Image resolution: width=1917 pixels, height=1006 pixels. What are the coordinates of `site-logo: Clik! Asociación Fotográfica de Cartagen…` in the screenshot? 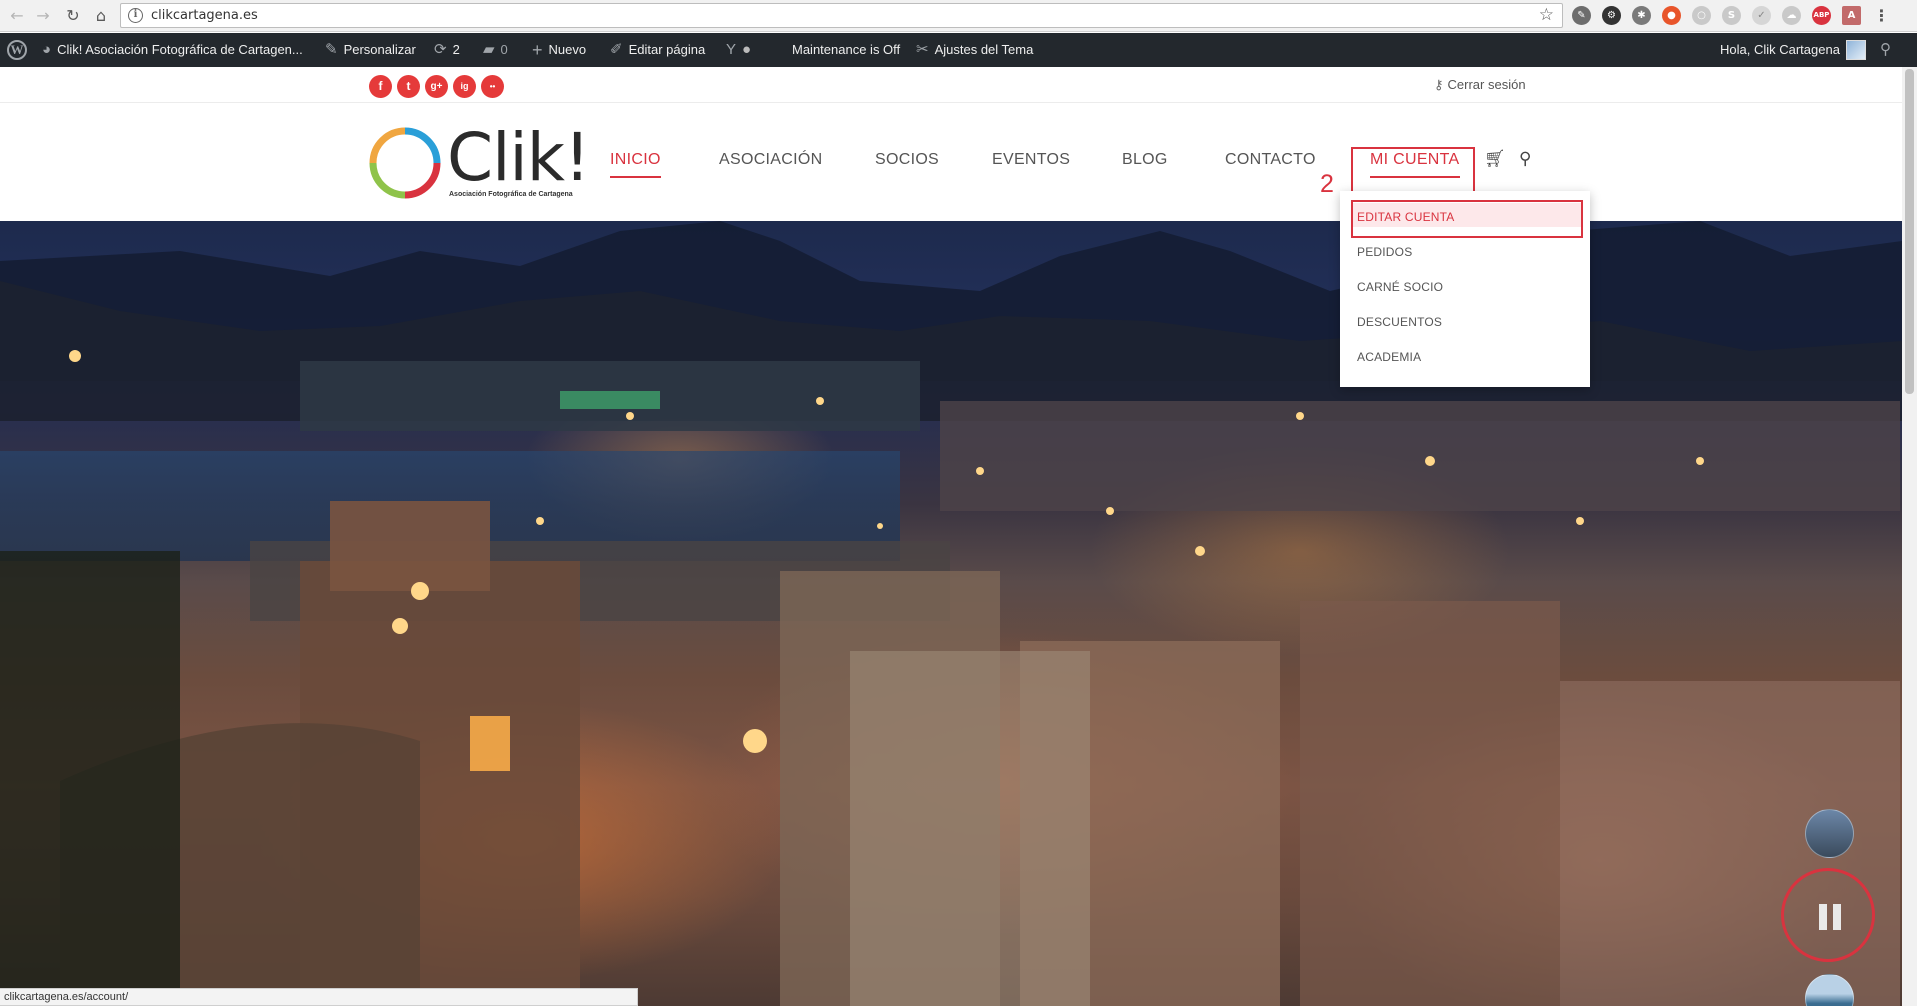 It's located at (478, 162).